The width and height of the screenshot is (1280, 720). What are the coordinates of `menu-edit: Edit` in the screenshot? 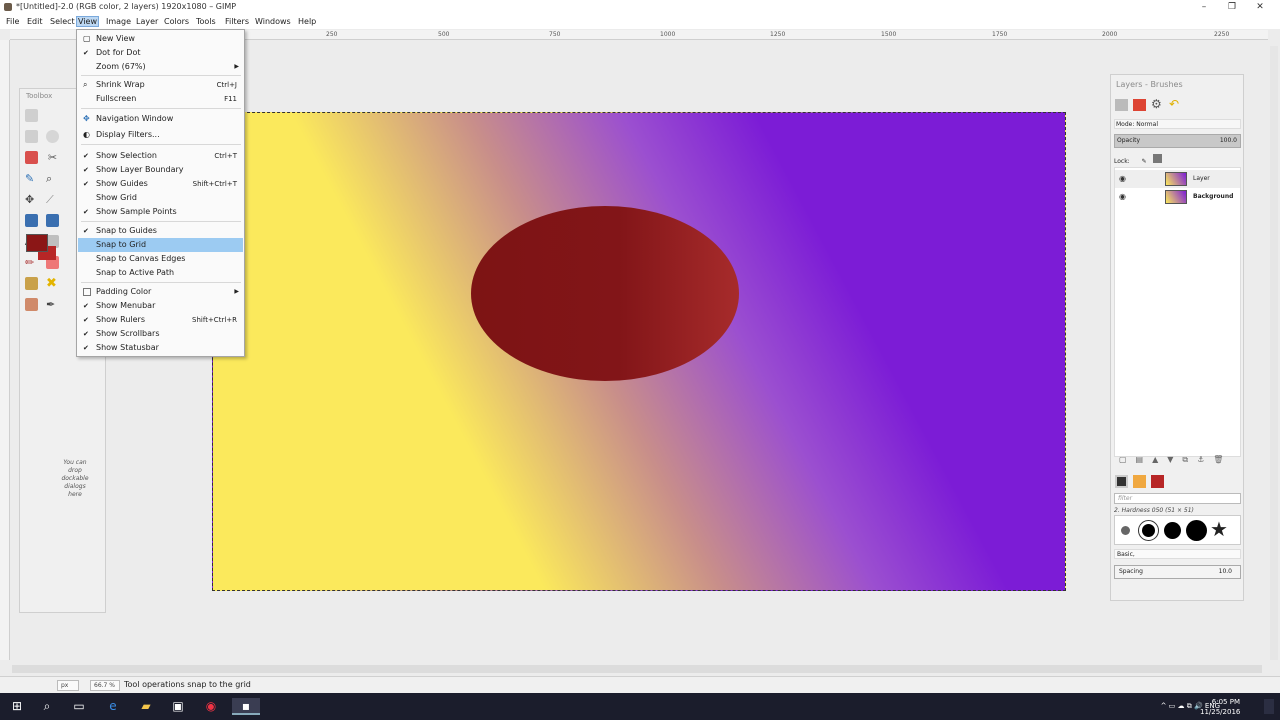 It's located at (35, 21).